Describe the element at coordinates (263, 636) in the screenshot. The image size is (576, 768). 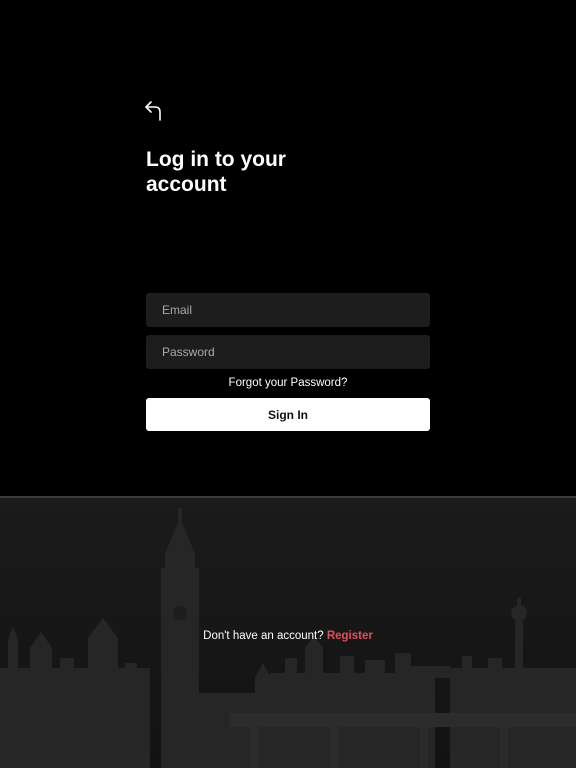
I see `register-prompt-text: Don't have an account?` at that location.